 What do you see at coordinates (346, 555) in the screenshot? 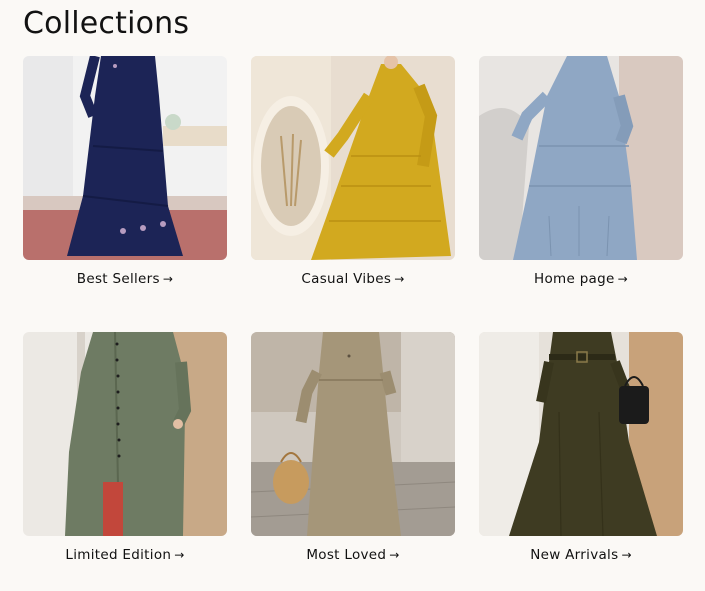
I see `collection-label: Most Loved` at bounding box center [346, 555].